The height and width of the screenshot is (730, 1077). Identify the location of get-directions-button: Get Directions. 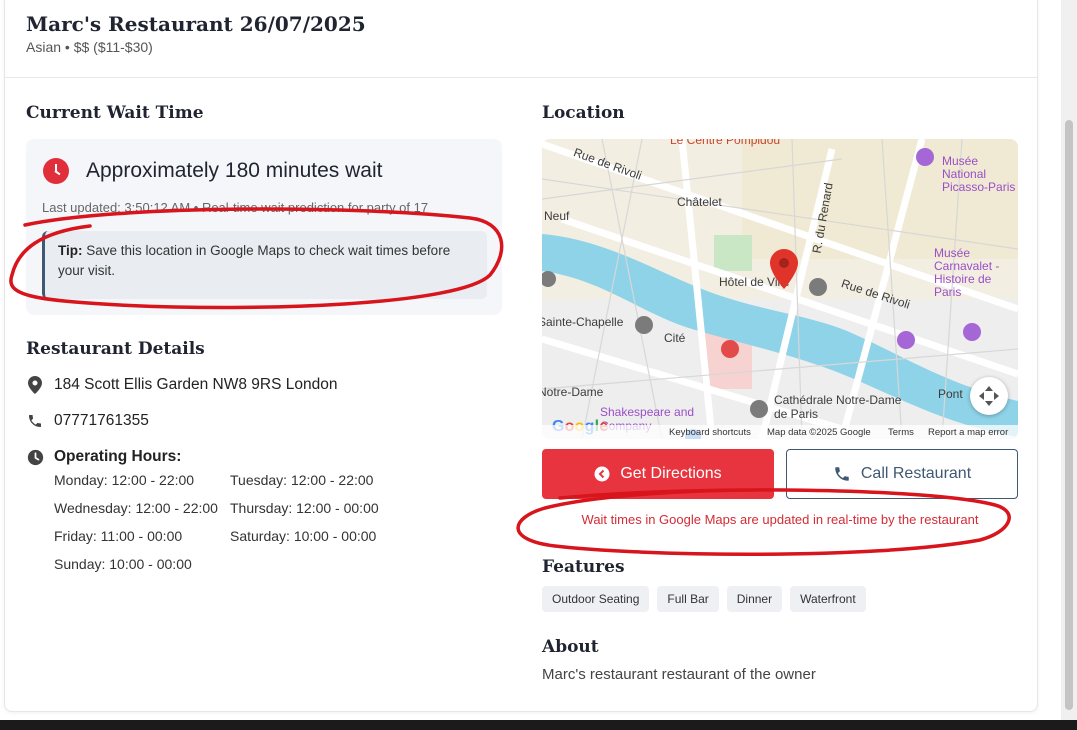
(658, 474).